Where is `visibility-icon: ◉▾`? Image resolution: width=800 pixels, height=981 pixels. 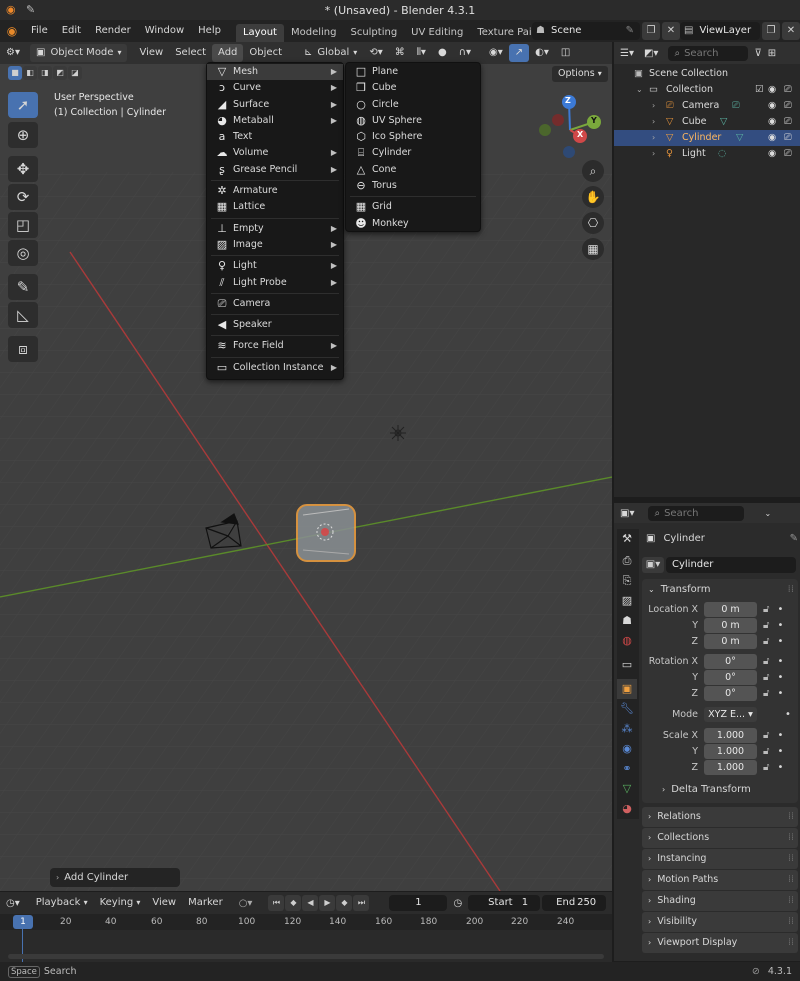 visibility-icon: ◉▾ is located at coordinates (496, 53).